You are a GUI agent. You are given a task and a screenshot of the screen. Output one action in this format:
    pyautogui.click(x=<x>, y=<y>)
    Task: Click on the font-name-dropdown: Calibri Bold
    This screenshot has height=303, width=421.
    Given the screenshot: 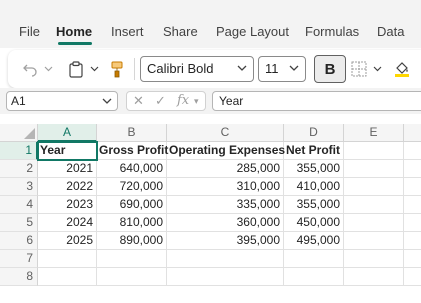 What is the action you would take?
    pyautogui.click(x=197, y=69)
    